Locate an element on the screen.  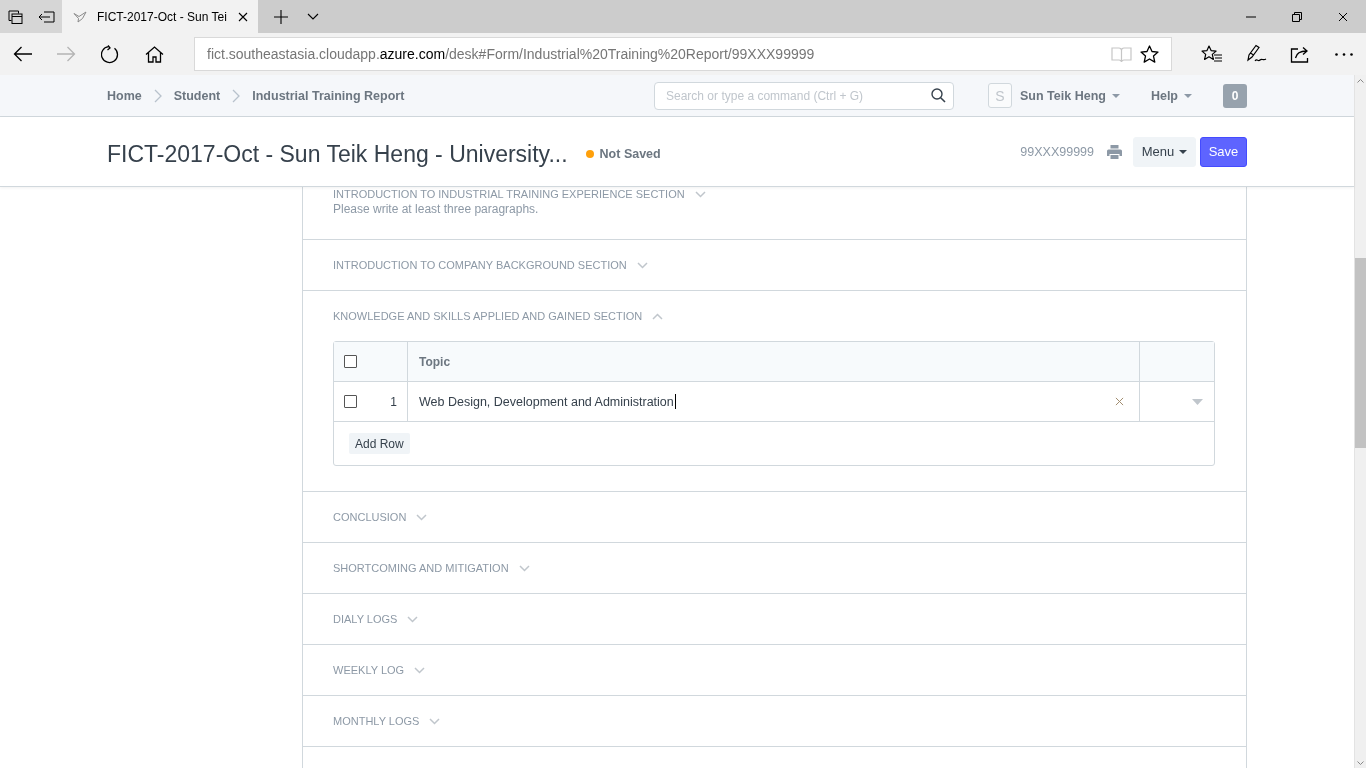
topic-input: Web Design, Development and Administration is located at coordinates (771, 401).